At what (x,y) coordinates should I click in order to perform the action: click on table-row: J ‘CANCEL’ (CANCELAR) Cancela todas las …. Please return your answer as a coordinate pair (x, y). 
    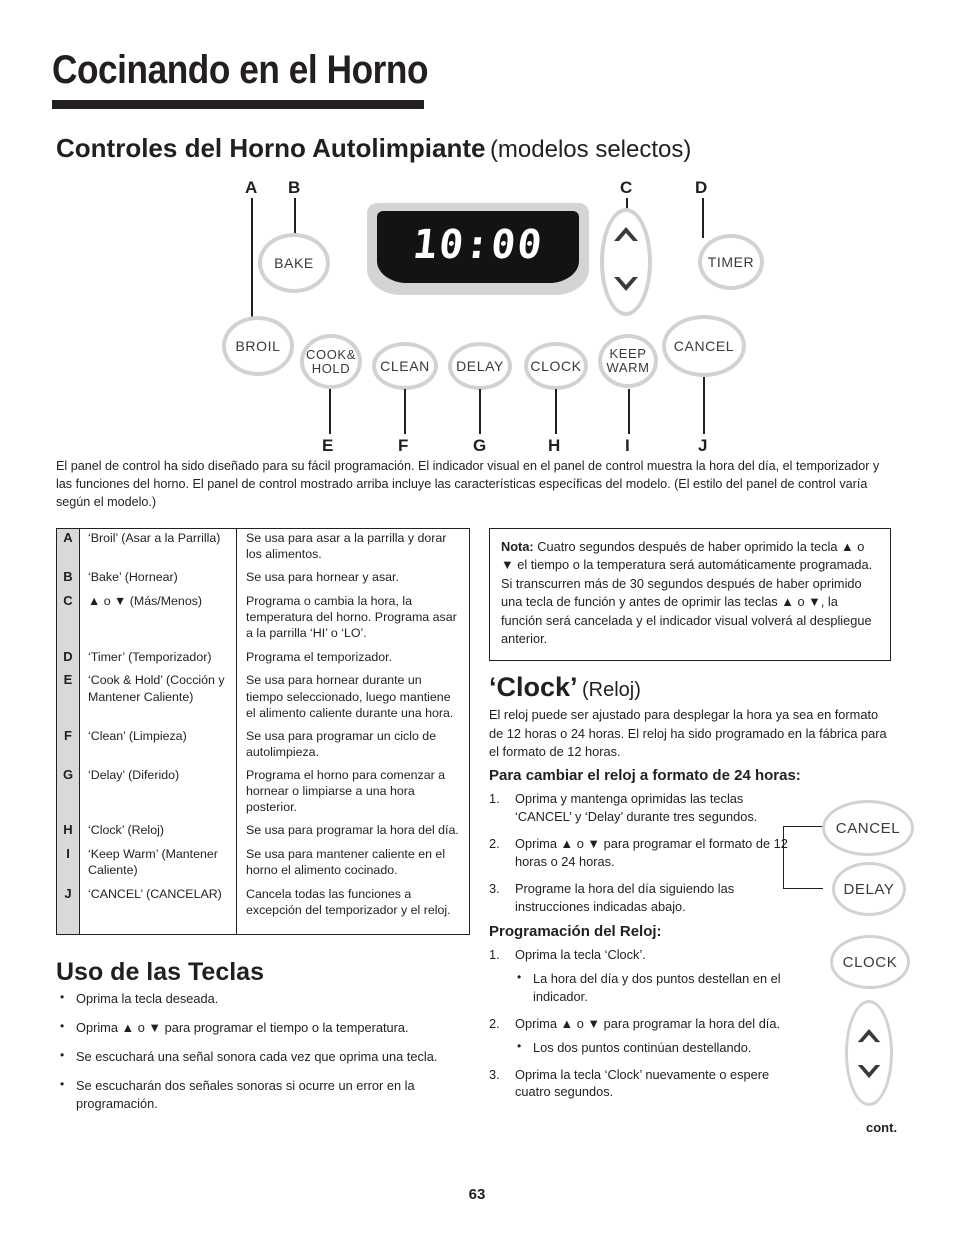
    Looking at the image, I should click on (263, 904).